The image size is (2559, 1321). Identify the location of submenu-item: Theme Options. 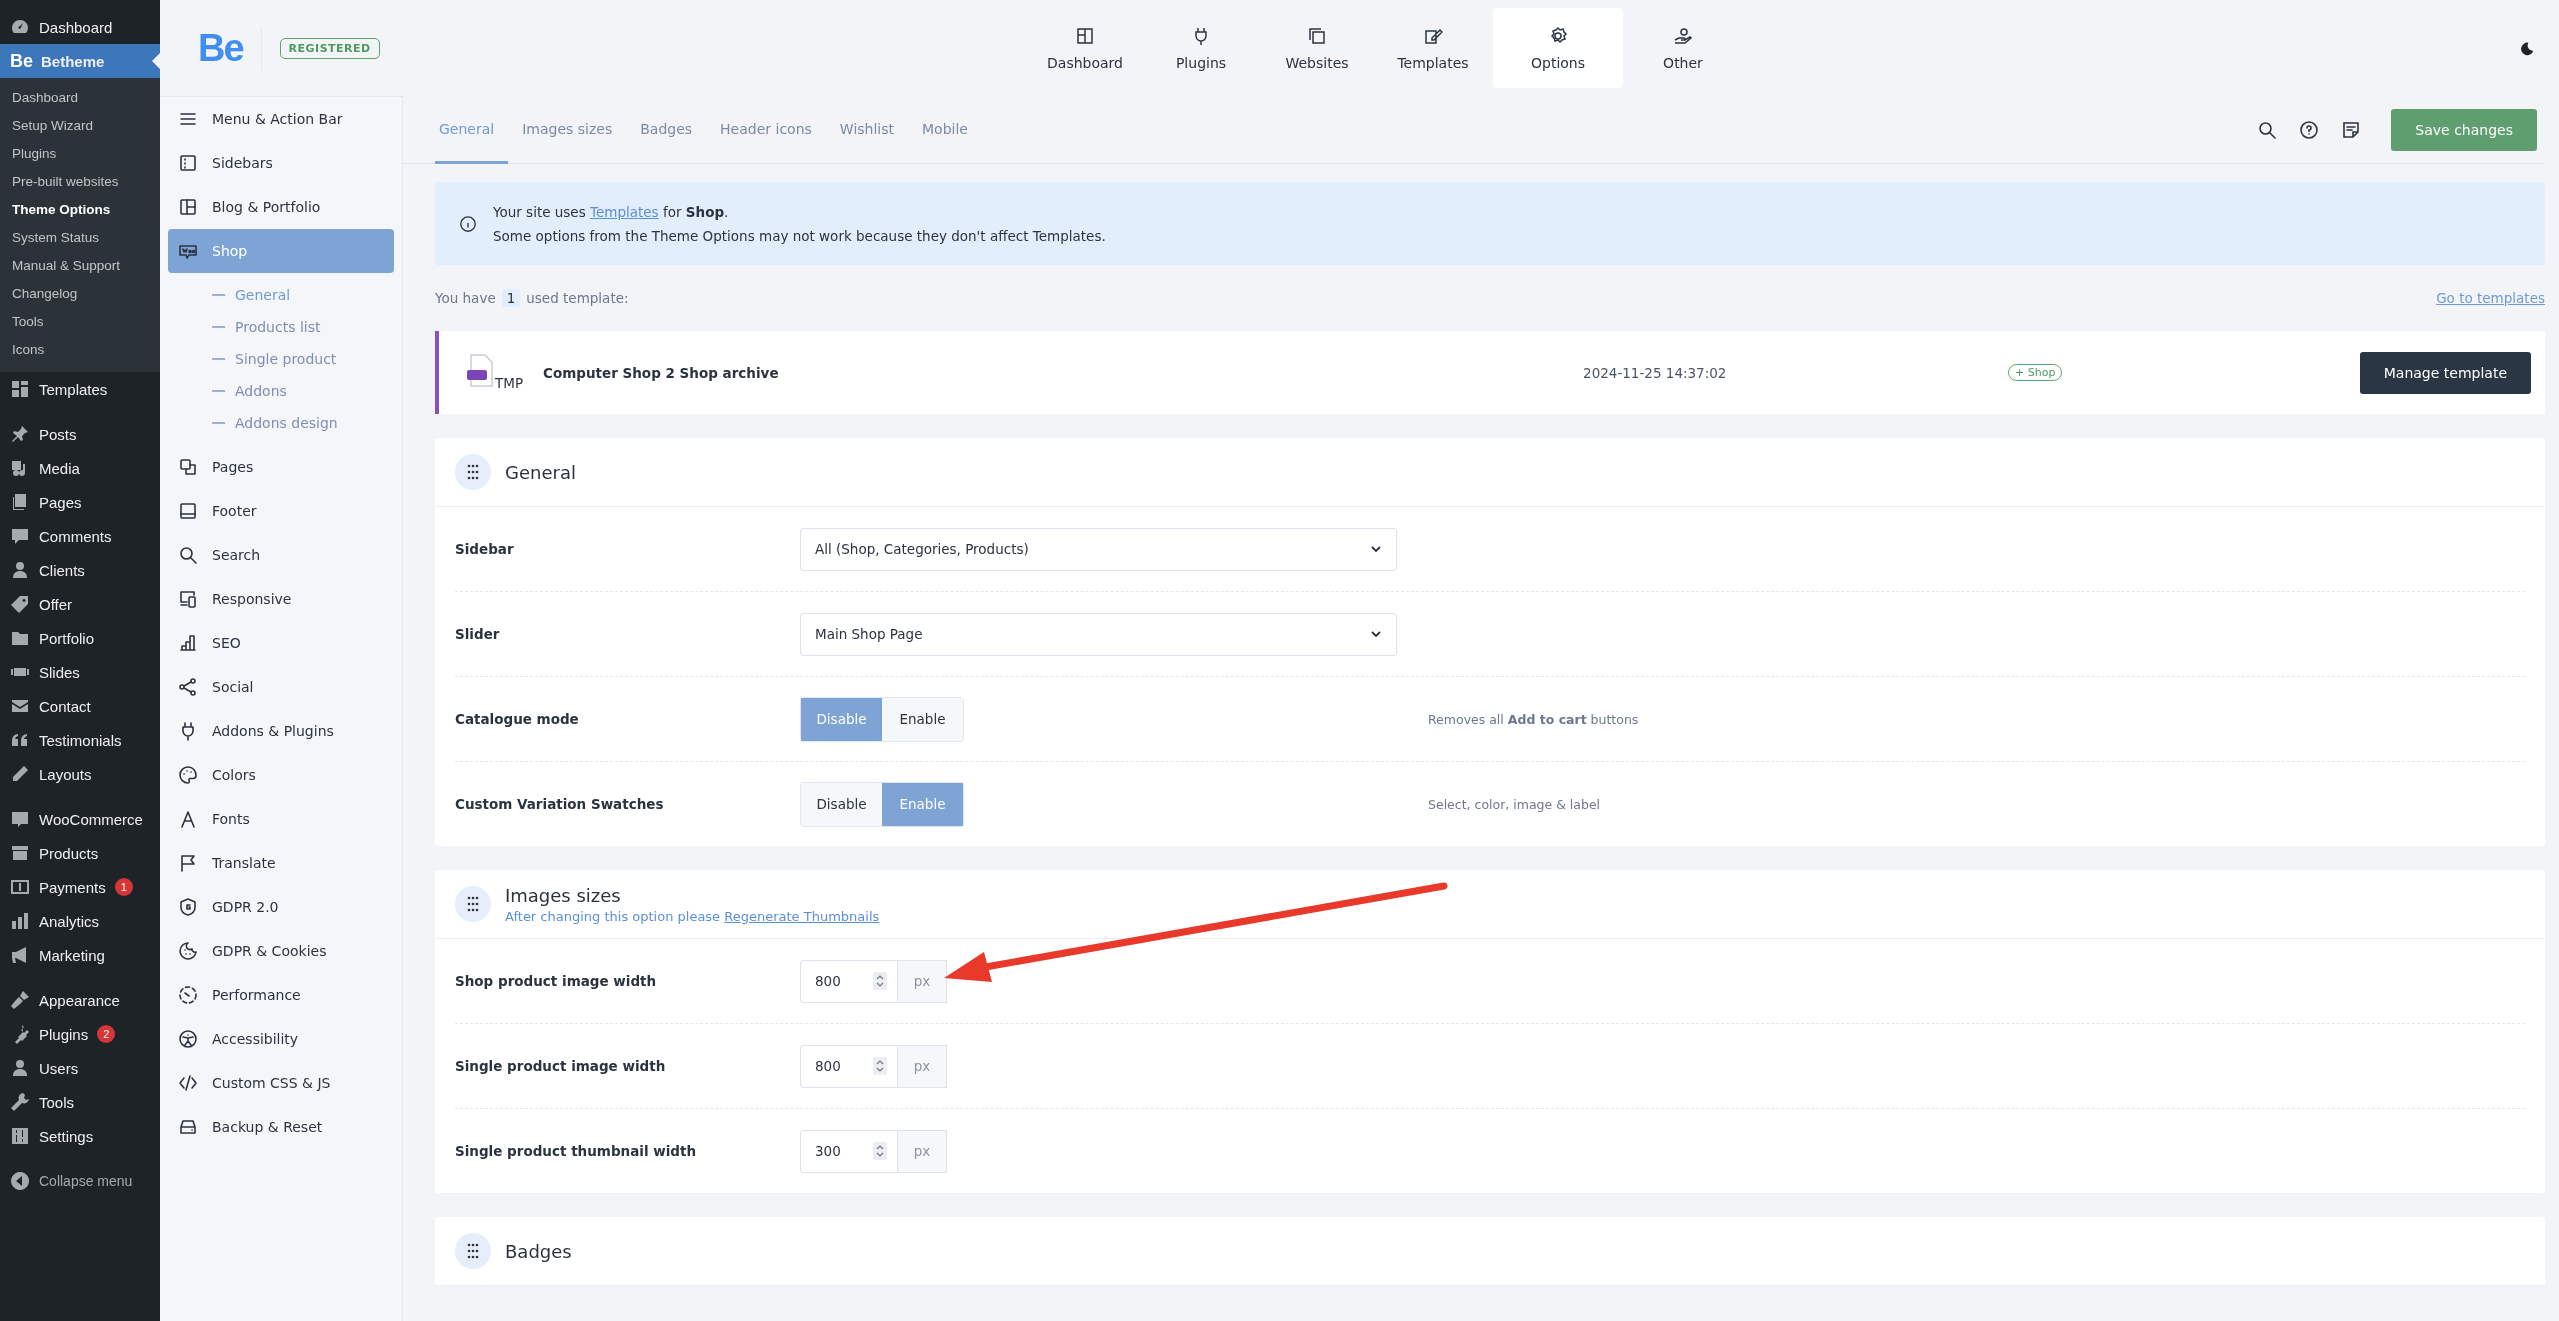
(80, 210).